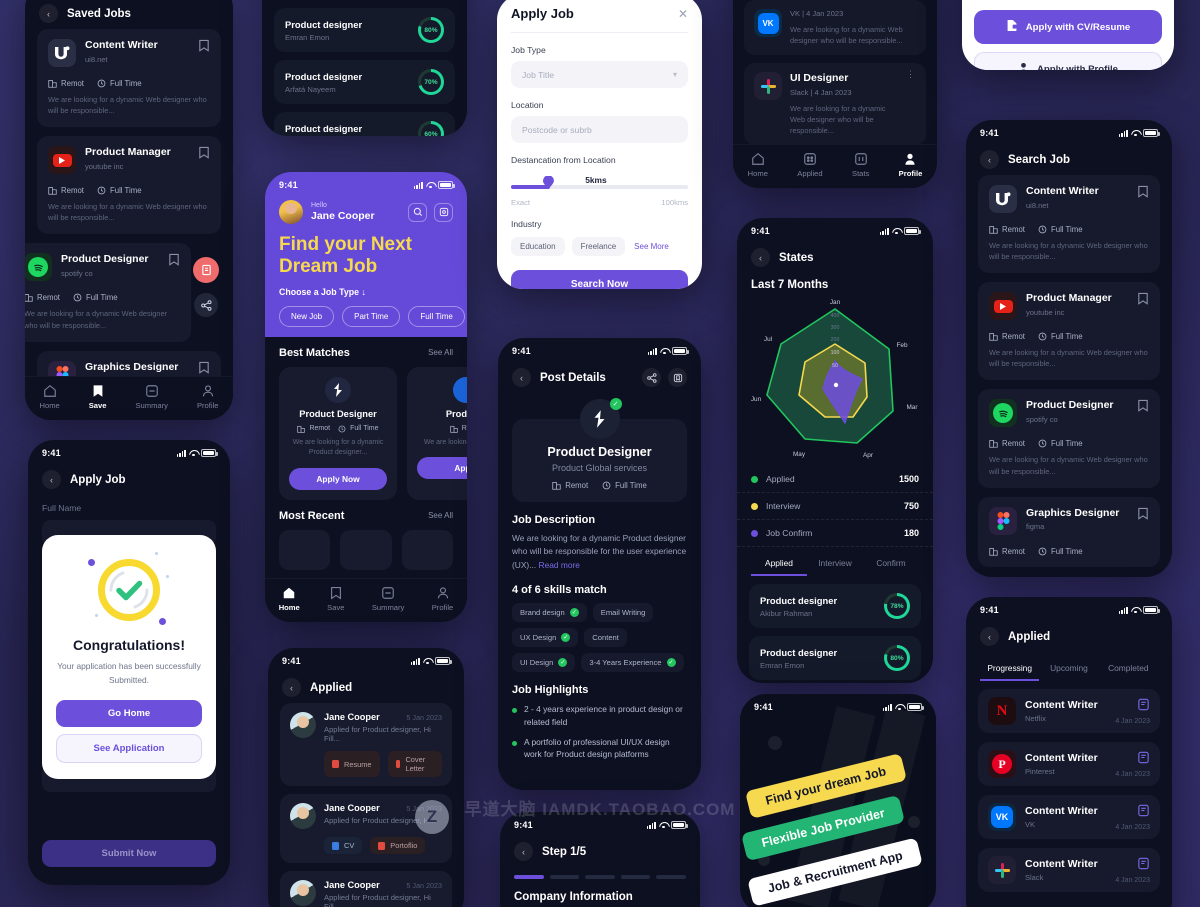 Image resolution: width=1200 pixels, height=907 pixels. What do you see at coordinates (414, 764) in the screenshot?
I see `attachment-tag: Cover Letter` at bounding box center [414, 764].